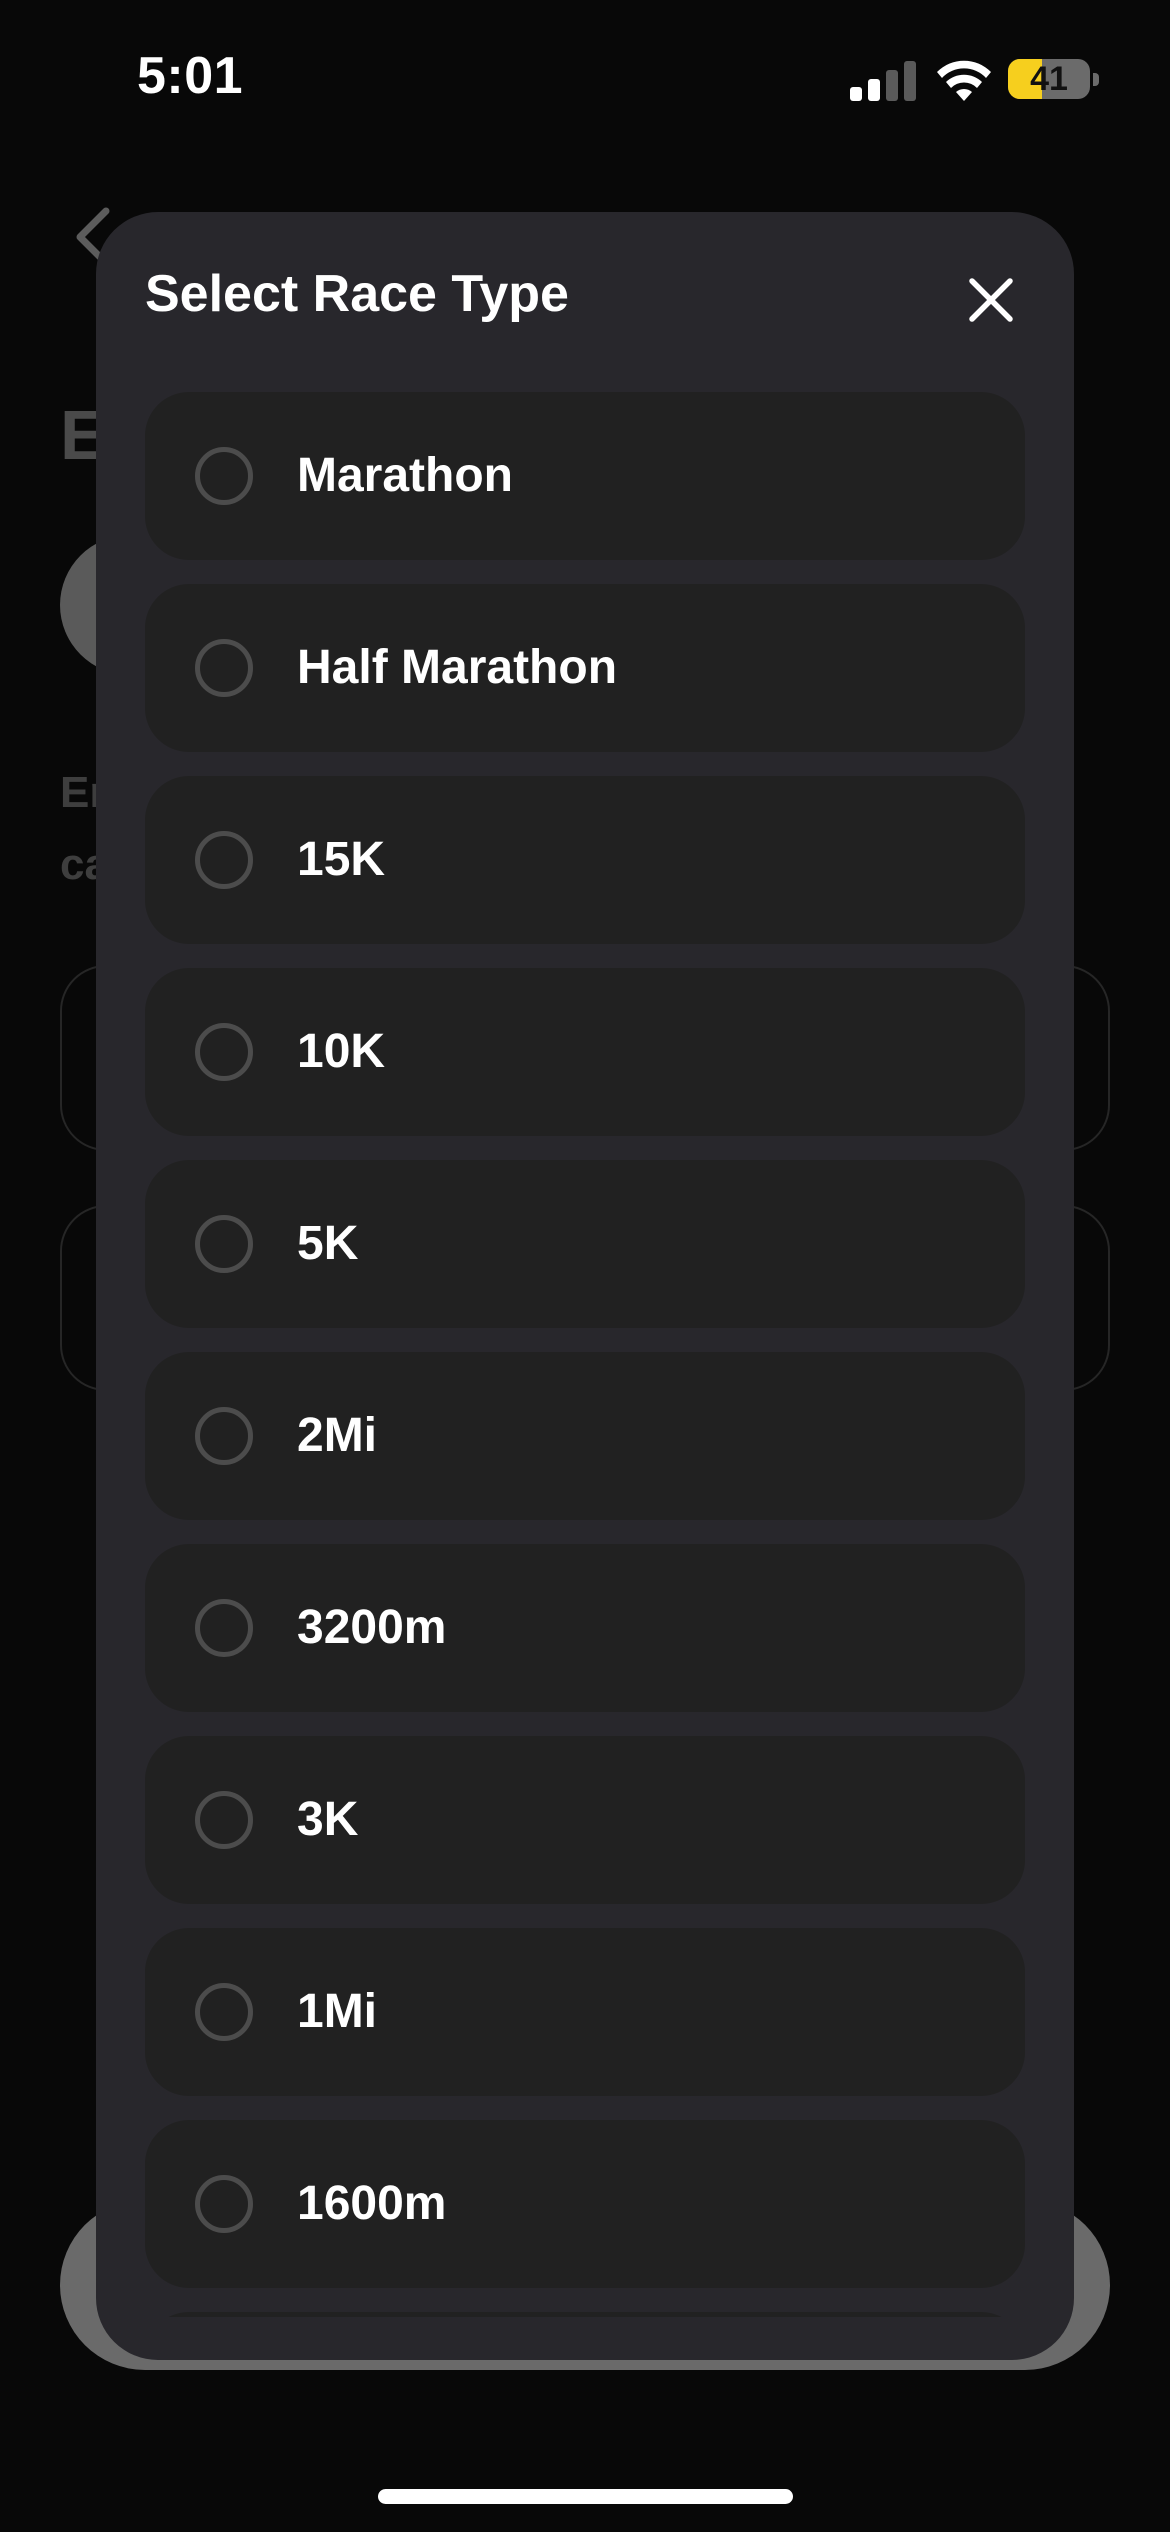  What do you see at coordinates (190, 76) in the screenshot?
I see `status-time: 5:01` at bounding box center [190, 76].